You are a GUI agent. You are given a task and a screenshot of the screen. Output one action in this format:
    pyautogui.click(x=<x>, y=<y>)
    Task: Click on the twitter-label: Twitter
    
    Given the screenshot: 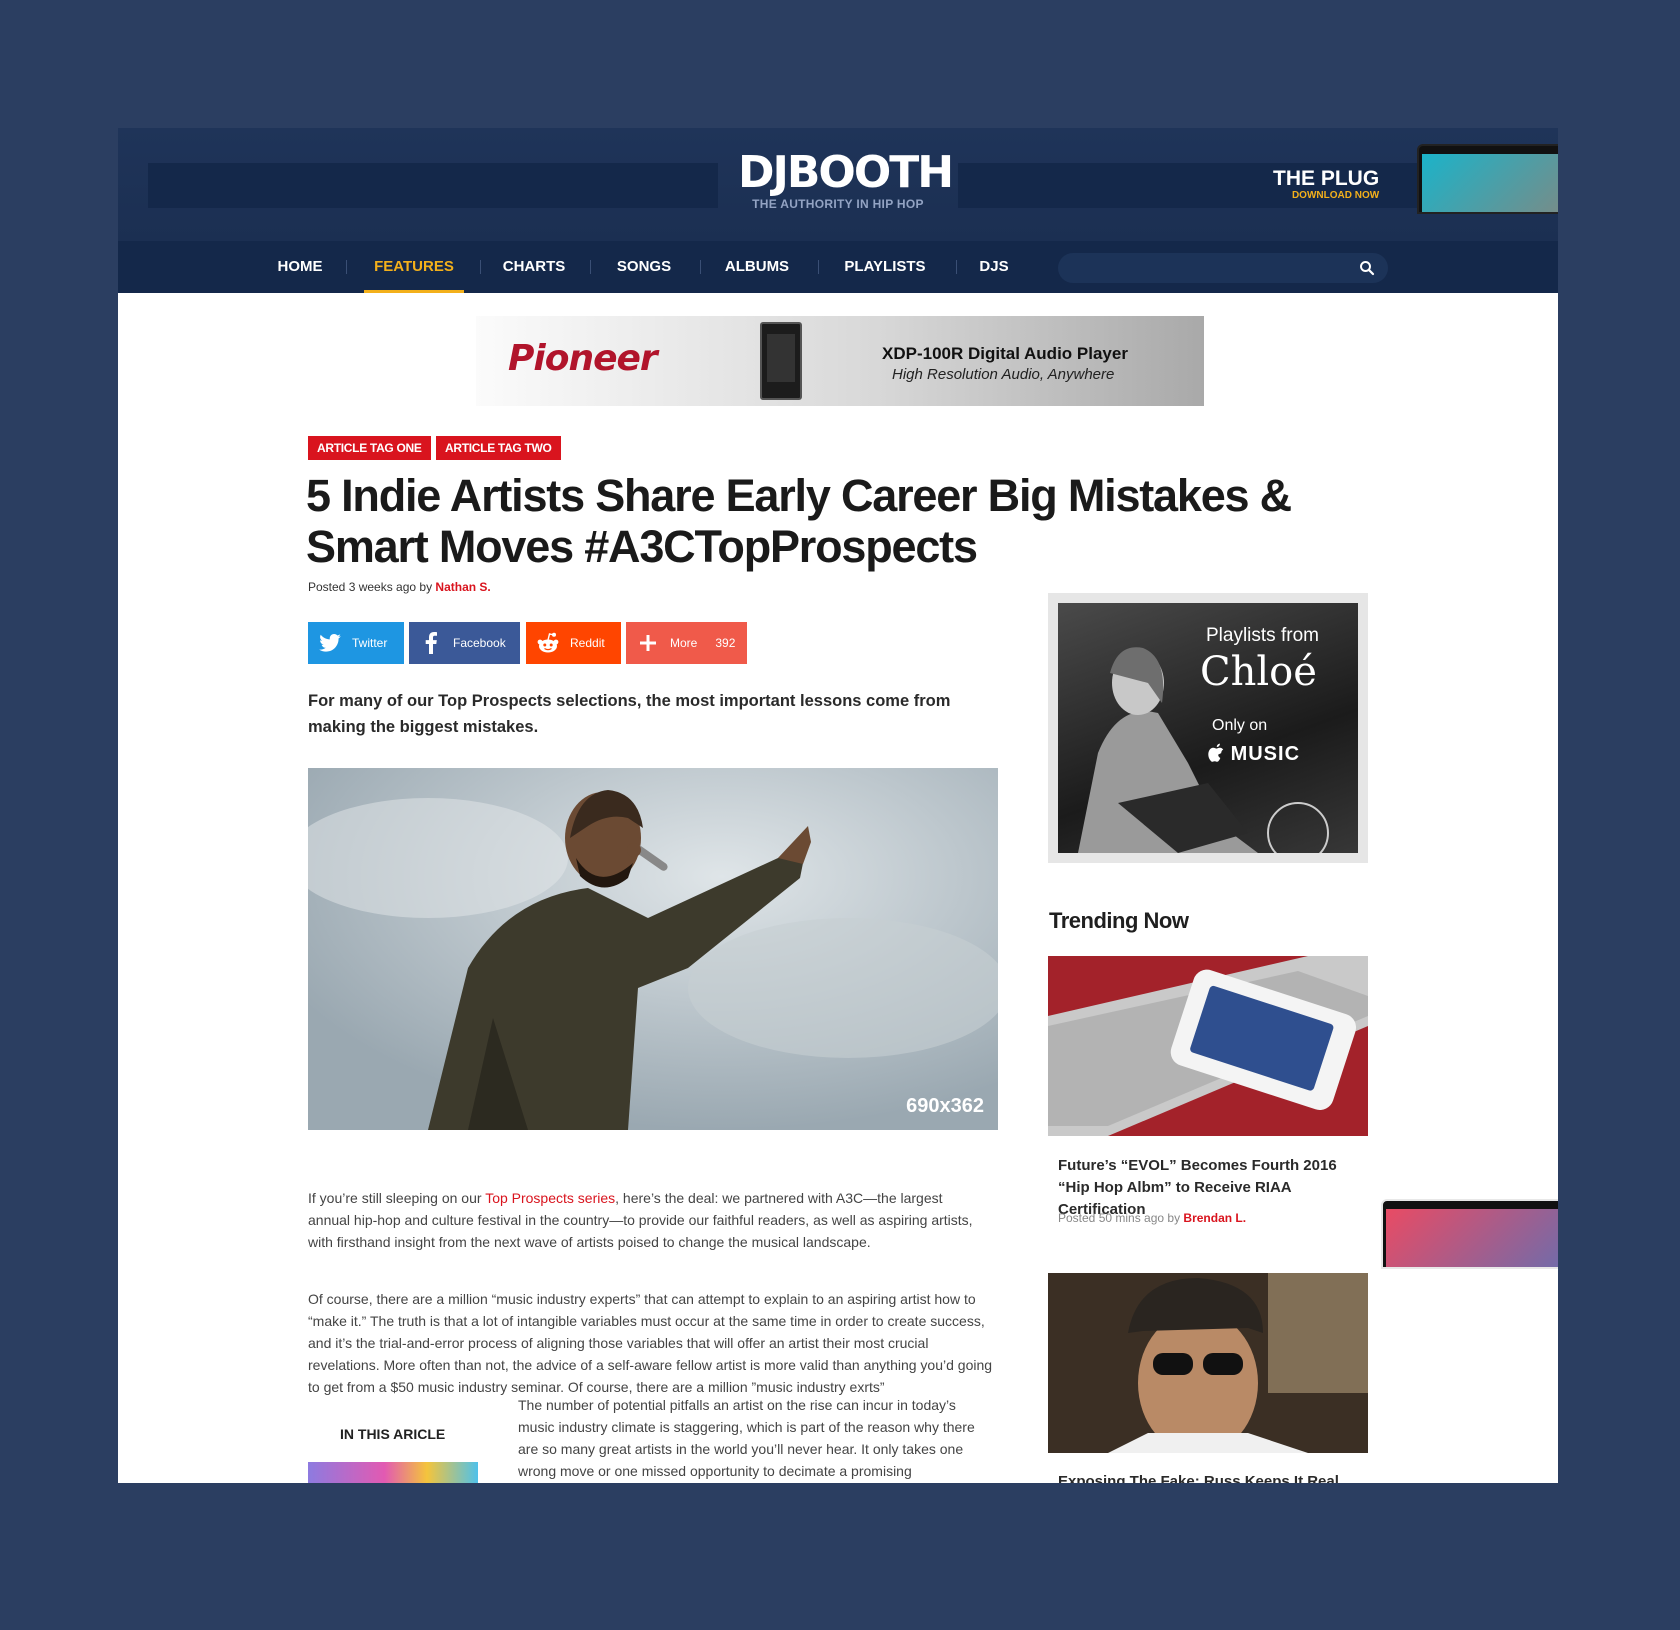 What is the action you would take?
    pyautogui.click(x=370, y=643)
    